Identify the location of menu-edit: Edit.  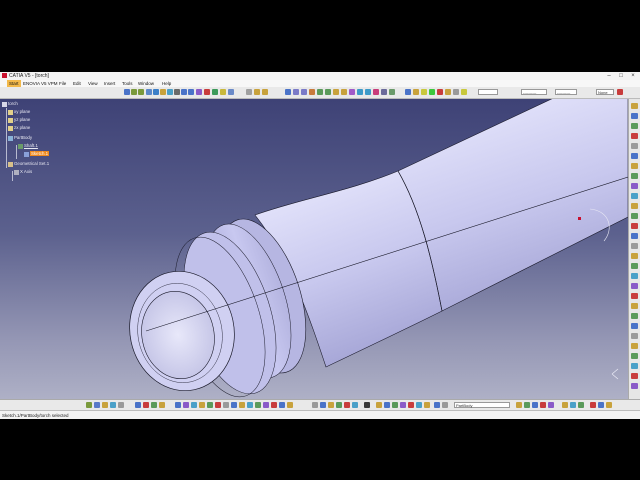
(77, 83).